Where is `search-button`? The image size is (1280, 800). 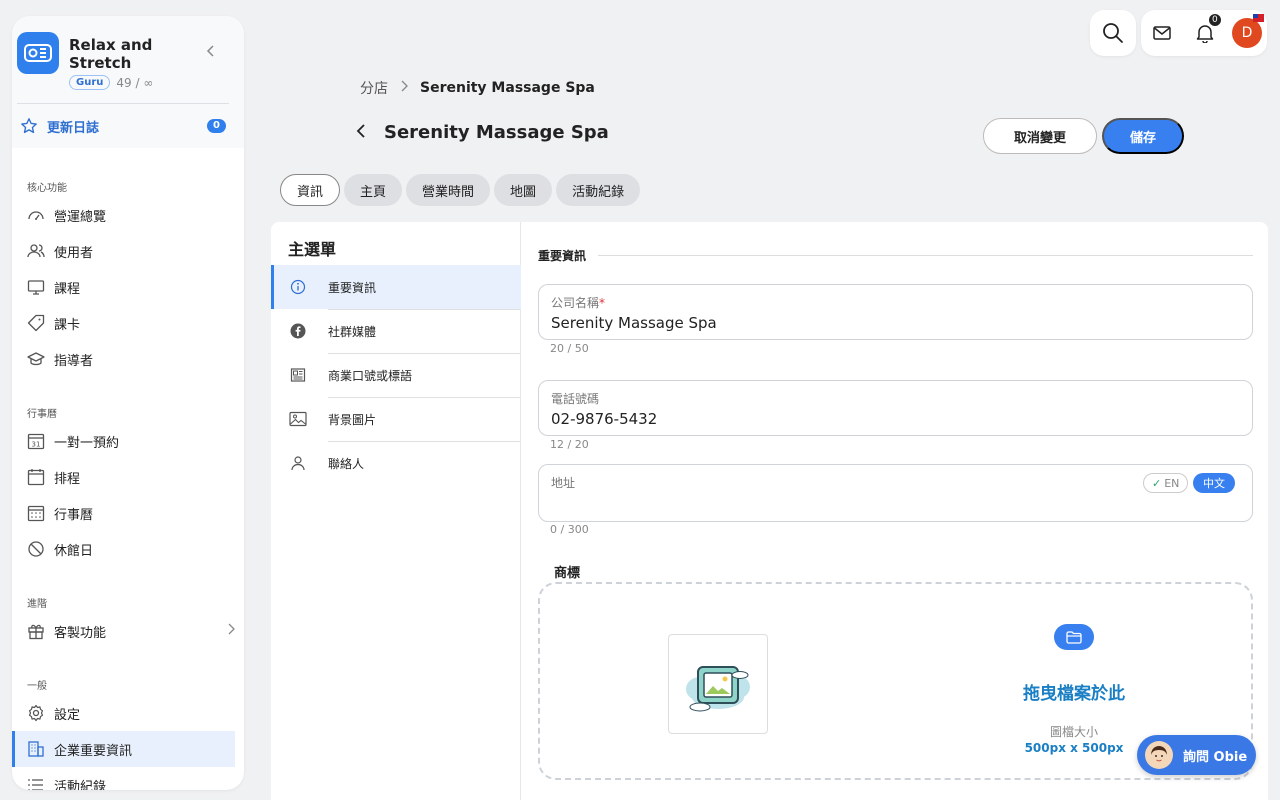 search-button is located at coordinates (1113, 33).